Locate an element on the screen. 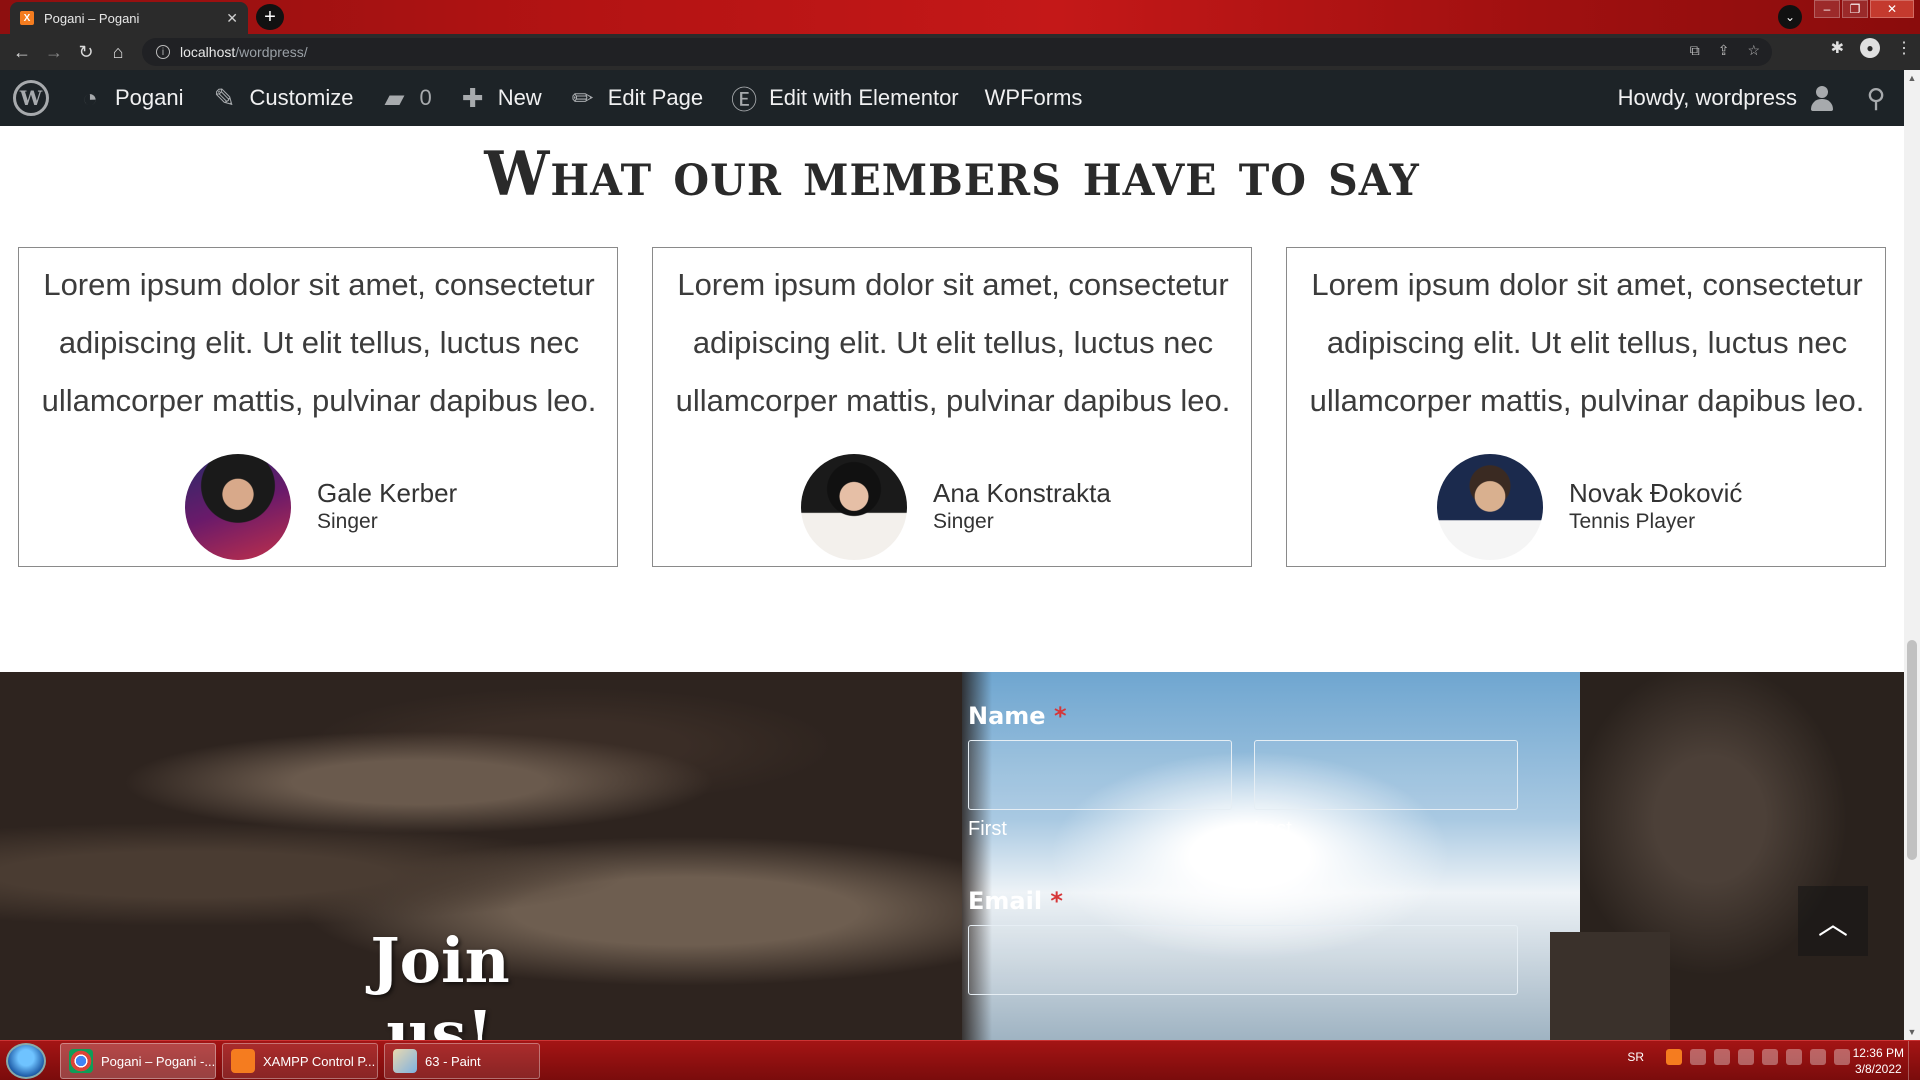 The width and height of the screenshot is (1920, 1080). new-tab-button: + is located at coordinates (270, 17).